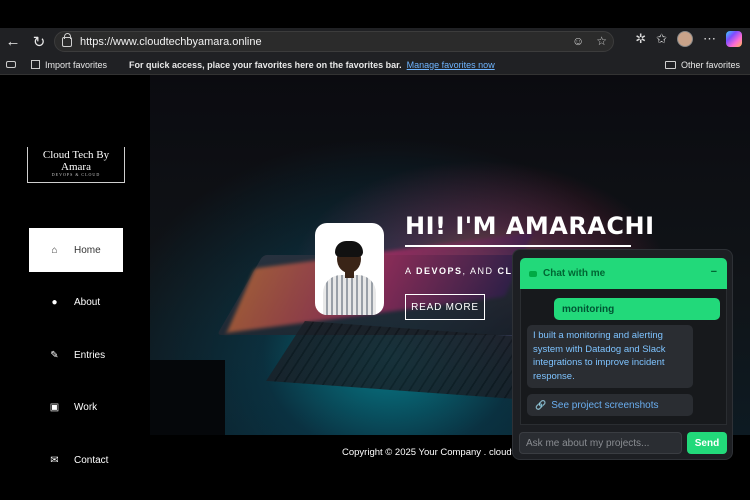  I want to click on copilot-icon, so click(734, 39).